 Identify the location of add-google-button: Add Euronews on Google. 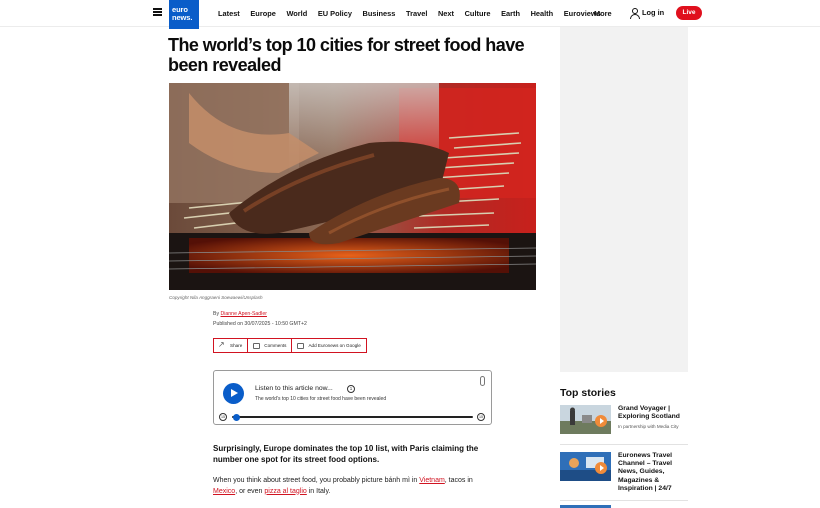
(329, 345).